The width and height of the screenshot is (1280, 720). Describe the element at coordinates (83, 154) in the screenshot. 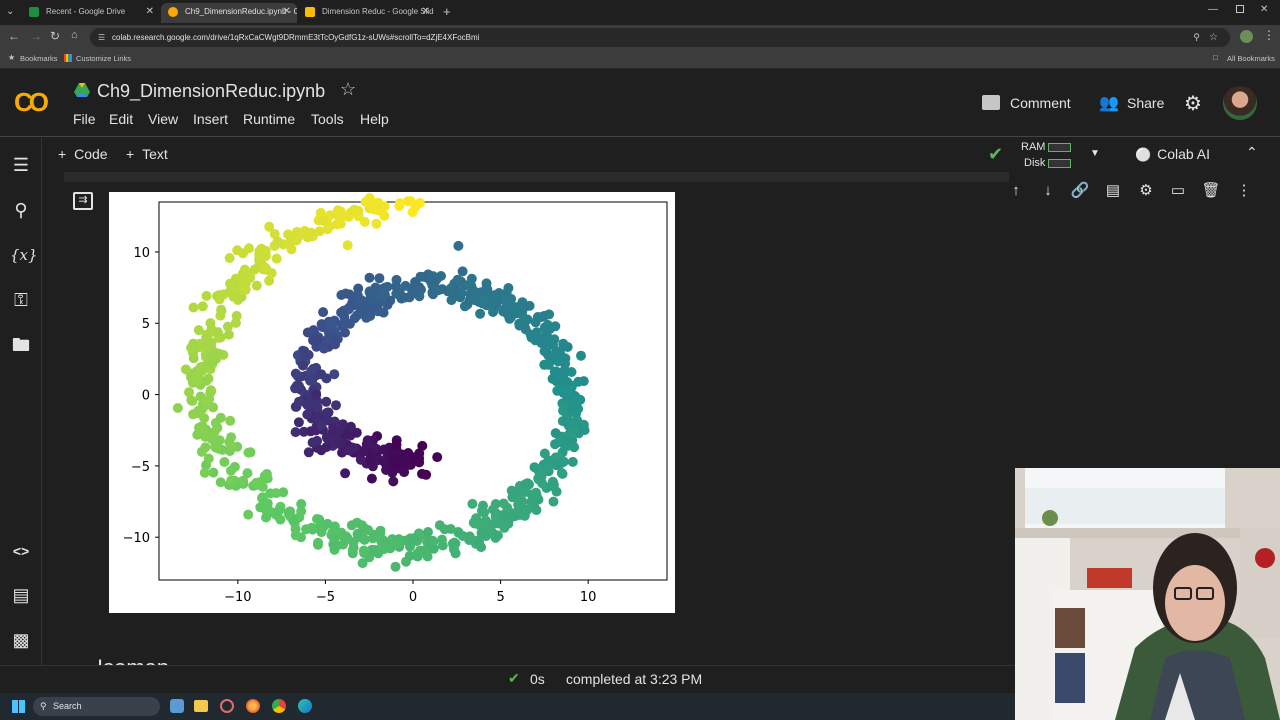

I see `add-code-button: + Code` at that location.